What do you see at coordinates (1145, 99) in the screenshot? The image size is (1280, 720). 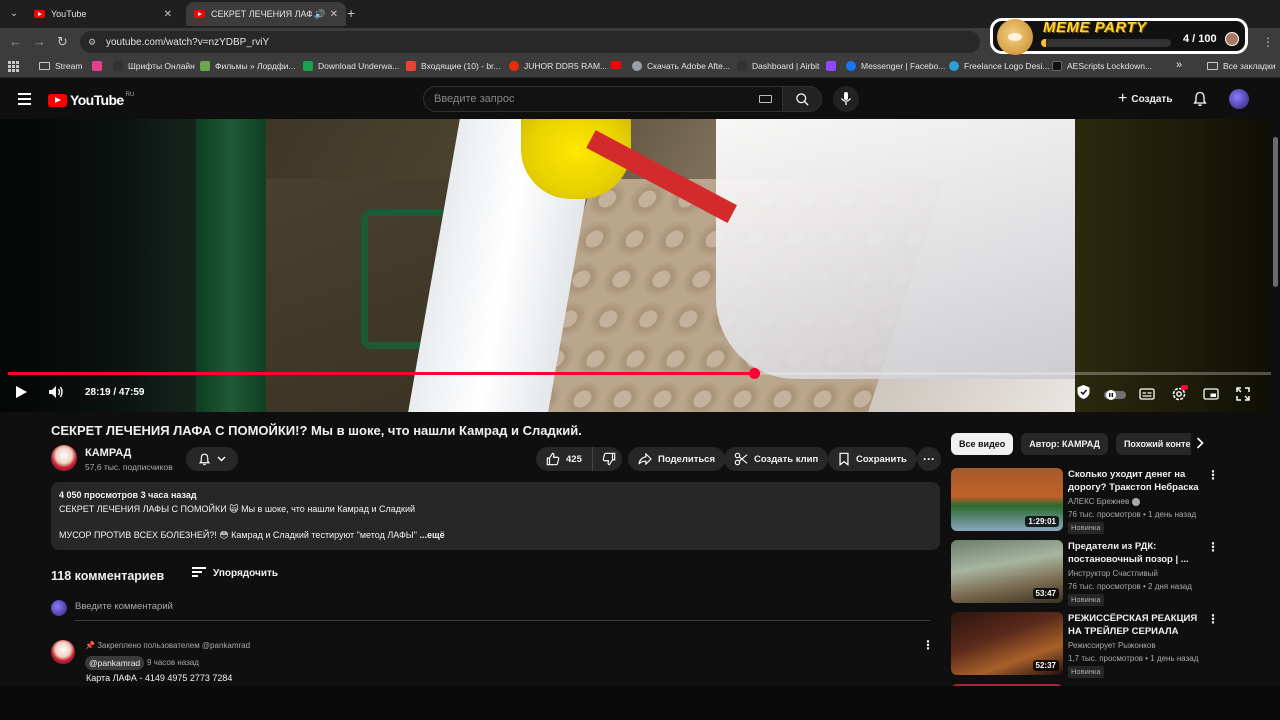 I see `create-button: + Создать` at bounding box center [1145, 99].